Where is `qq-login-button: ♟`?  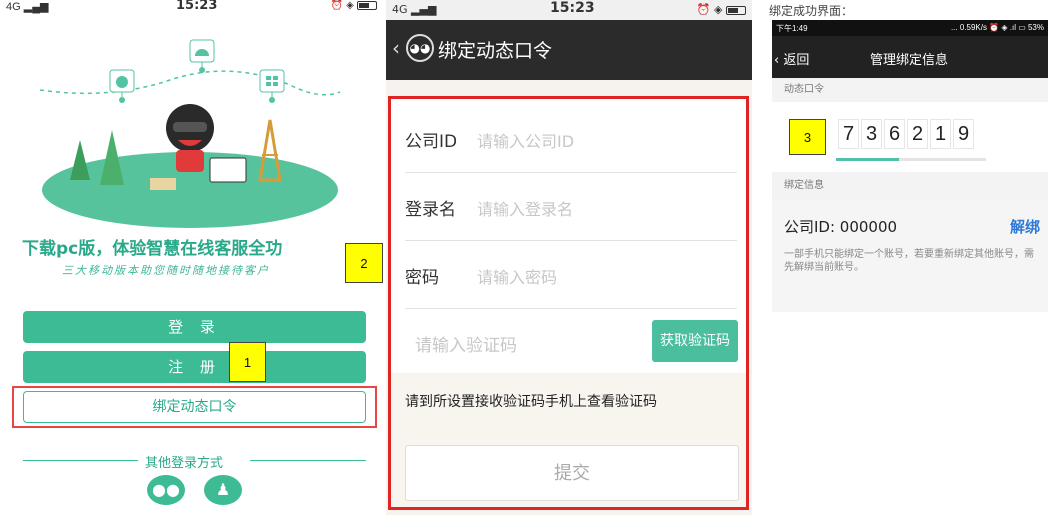 qq-login-button: ♟ is located at coordinates (223, 490).